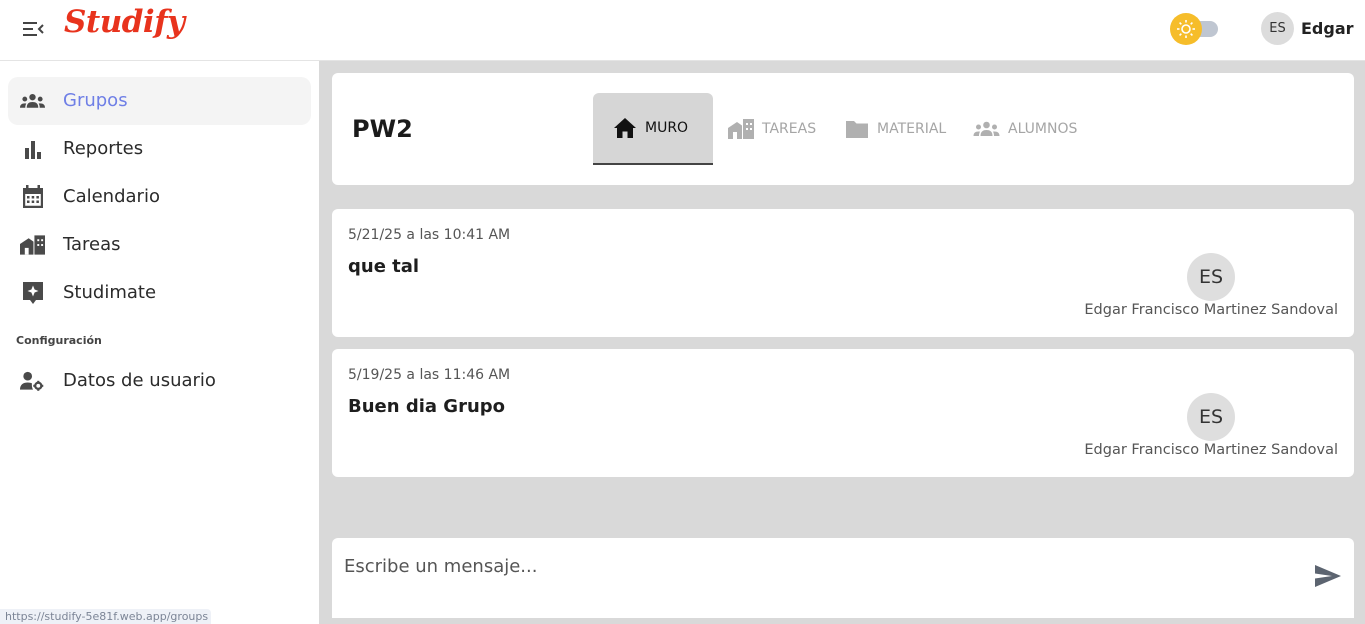 The width and height of the screenshot is (1365, 624). What do you see at coordinates (429, 235) in the screenshot?
I see `post-date: 5/21/25 a las 10:41 AM` at bounding box center [429, 235].